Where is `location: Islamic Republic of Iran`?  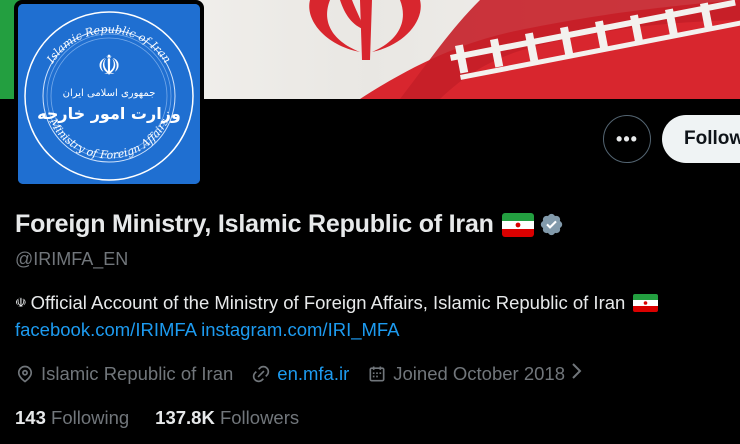
location: Islamic Republic of Iran is located at coordinates (124, 374).